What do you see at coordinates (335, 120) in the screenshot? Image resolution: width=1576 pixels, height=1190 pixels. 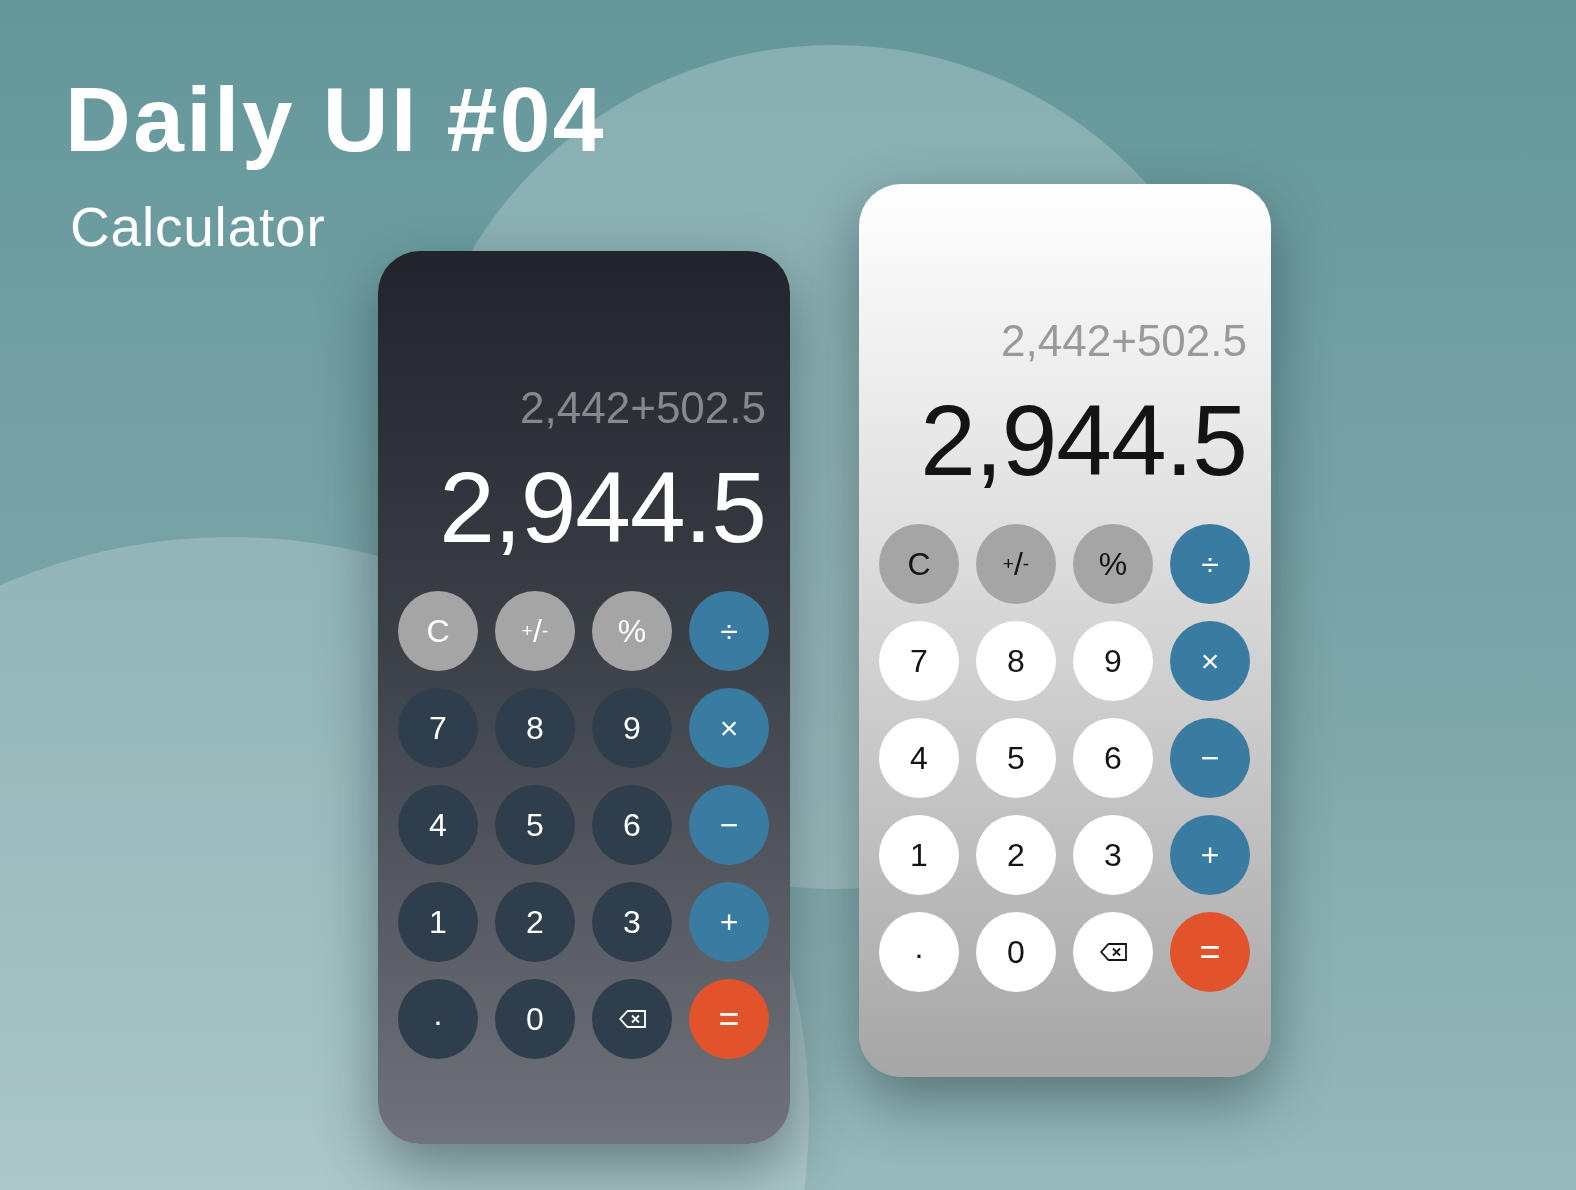 I see `page-title: Daily UI #04` at bounding box center [335, 120].